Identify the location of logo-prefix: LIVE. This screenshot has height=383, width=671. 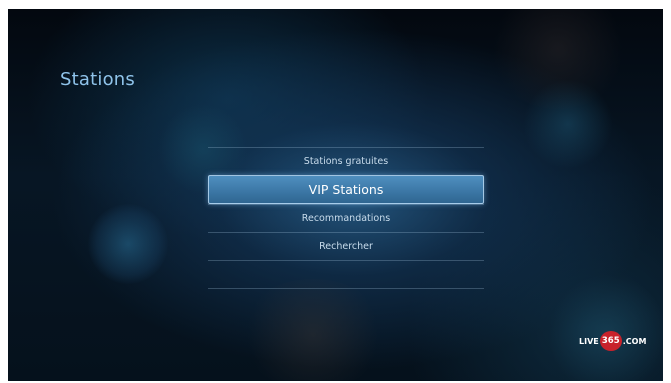
(589, 341).